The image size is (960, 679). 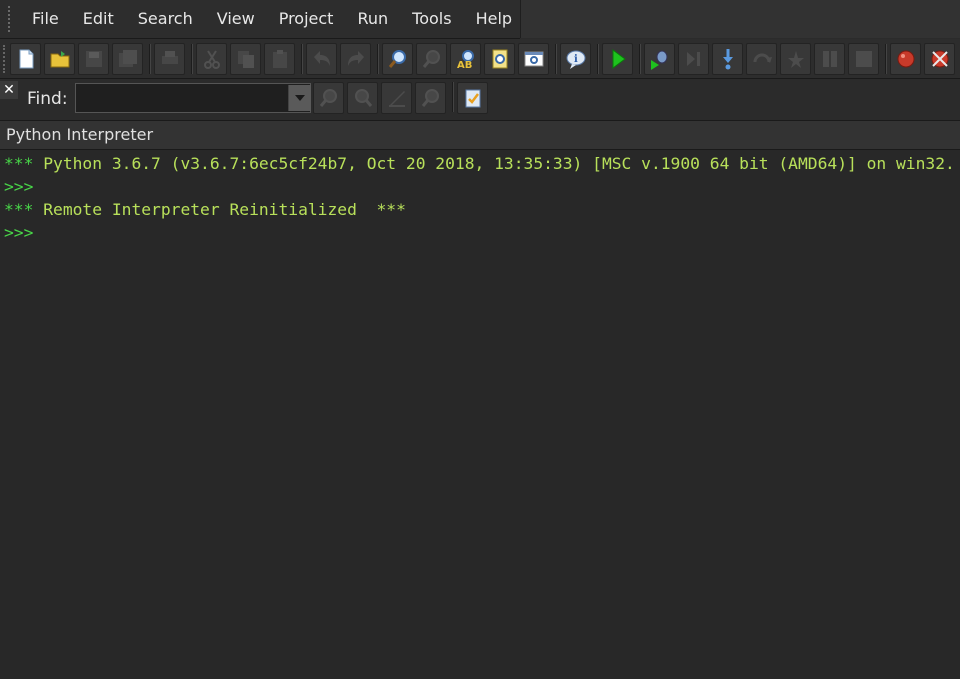 I want to click on info-button: i, so click(x=575, y=58).